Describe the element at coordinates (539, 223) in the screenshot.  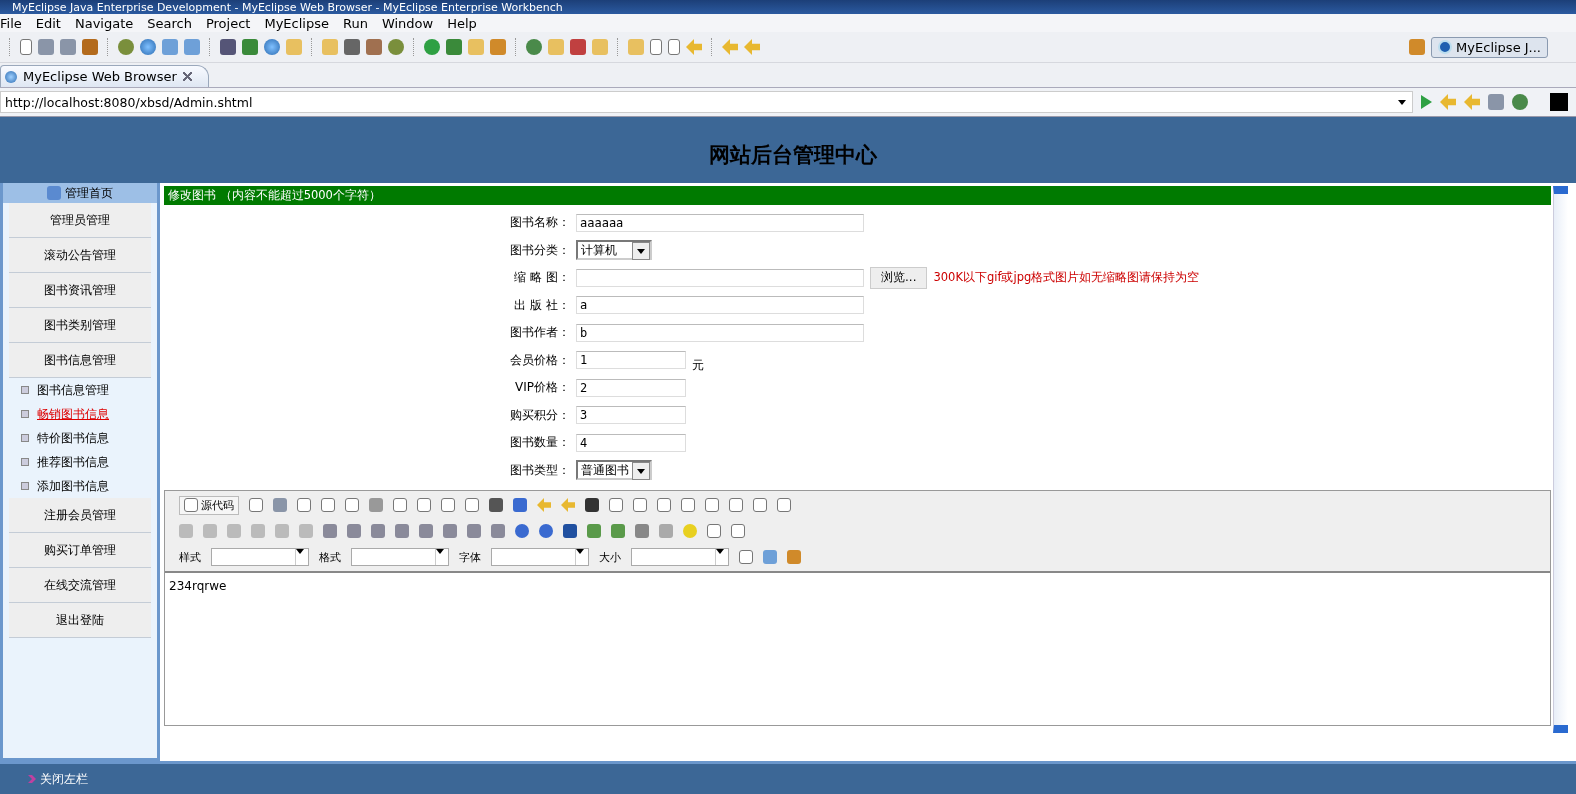
I see `field-label: 图书名称：` at that location.